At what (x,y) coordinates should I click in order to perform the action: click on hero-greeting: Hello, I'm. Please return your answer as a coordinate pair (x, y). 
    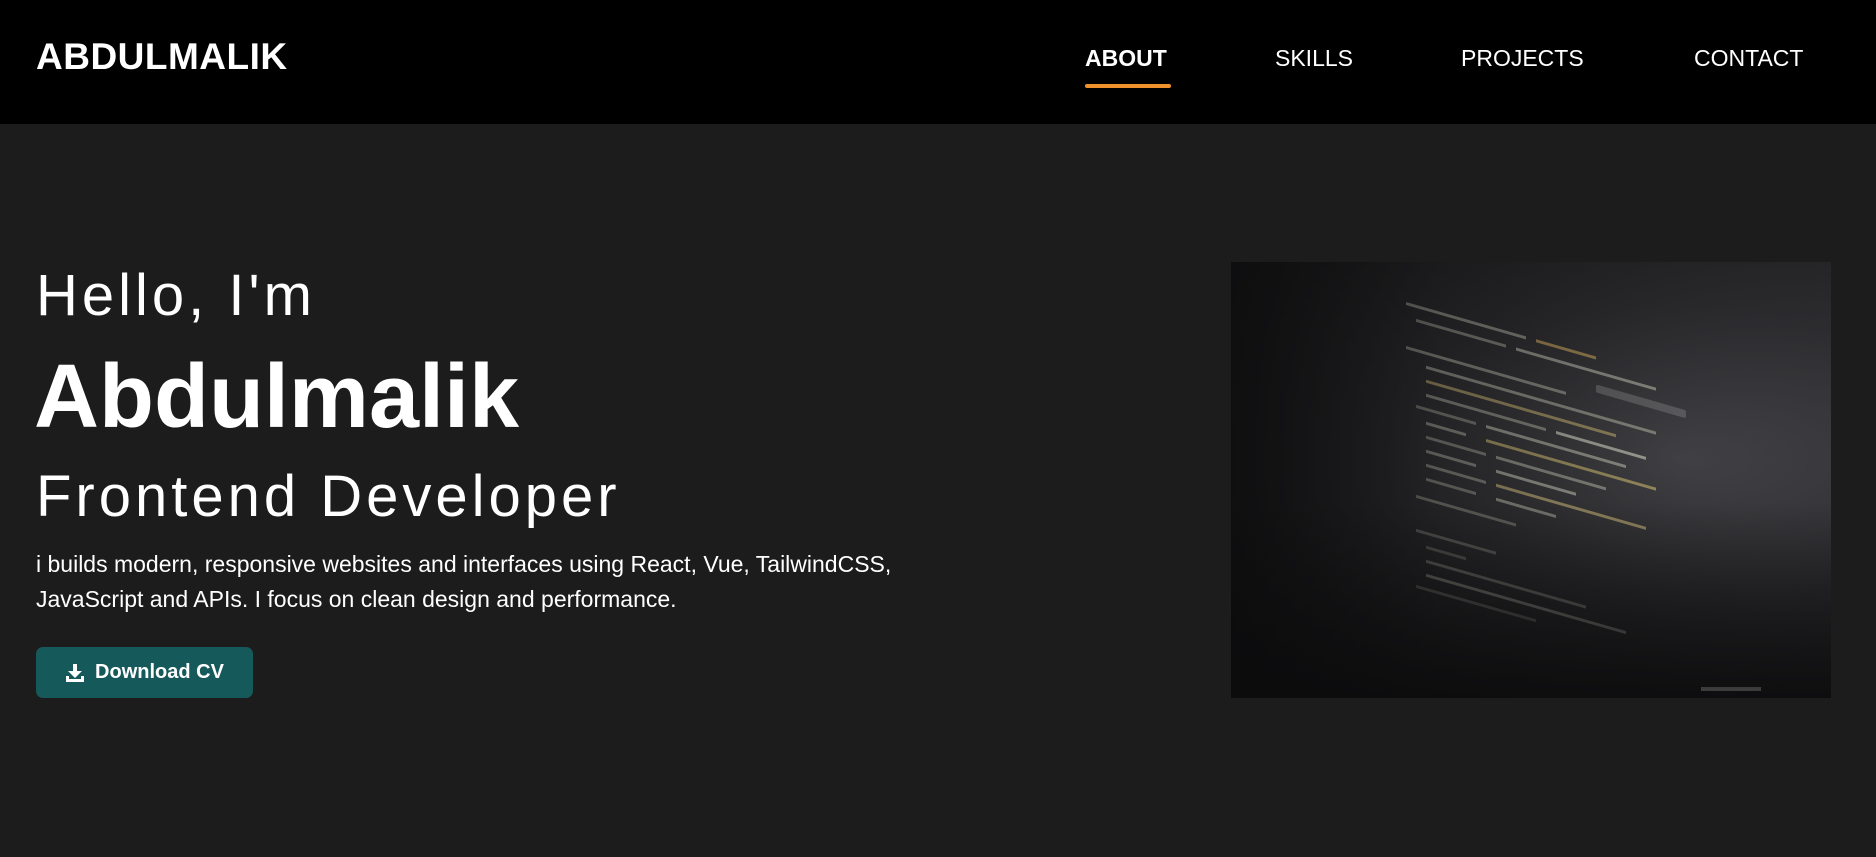
    Looking at the image, I should click on (176, 295).